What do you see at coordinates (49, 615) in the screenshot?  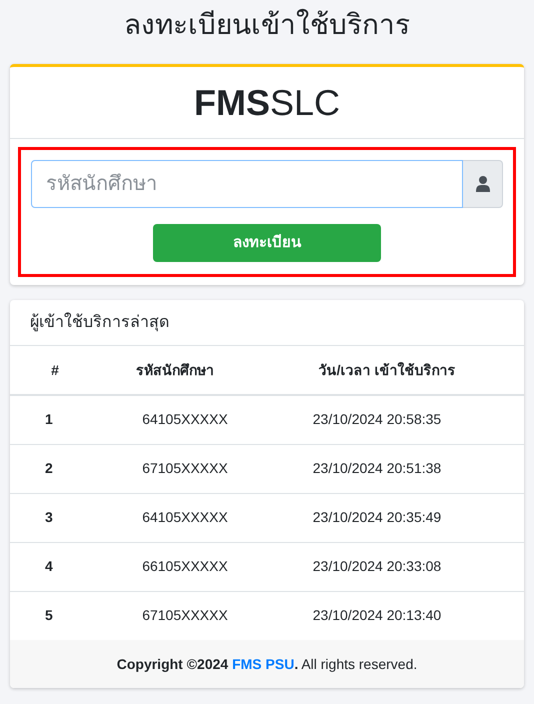 I see `table-cell: 5` at bounding box center [49, 615].